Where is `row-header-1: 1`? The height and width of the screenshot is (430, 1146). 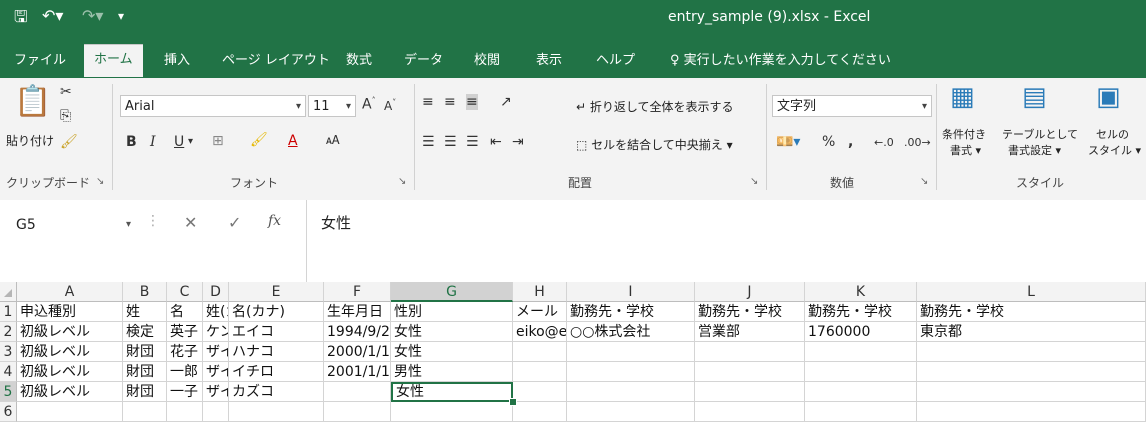 row-header-1: 1 is located at coordinates (8, 312).